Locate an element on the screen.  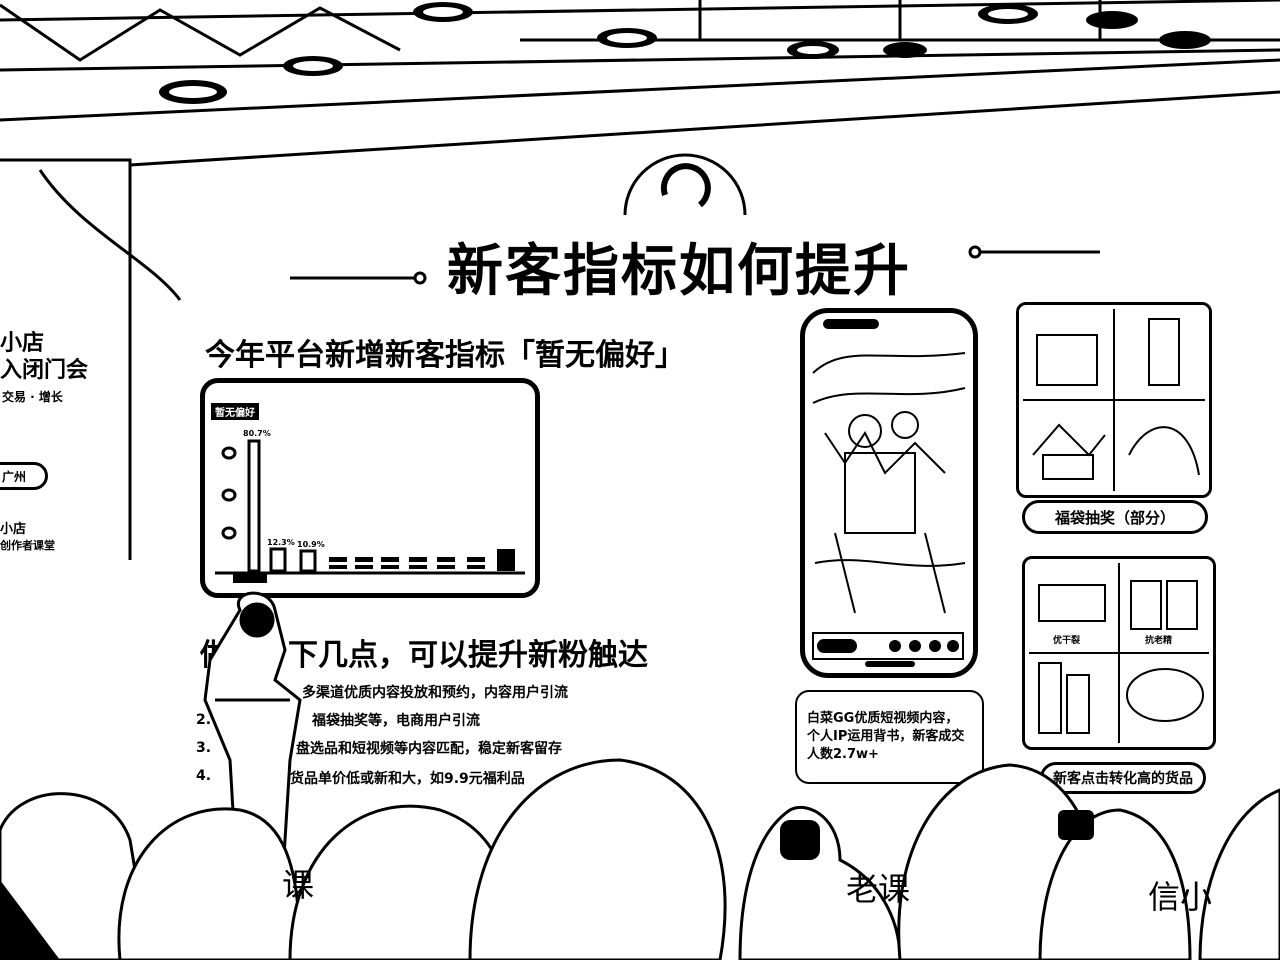
hall-text-a: 课 is located at coordinates (298, 885).